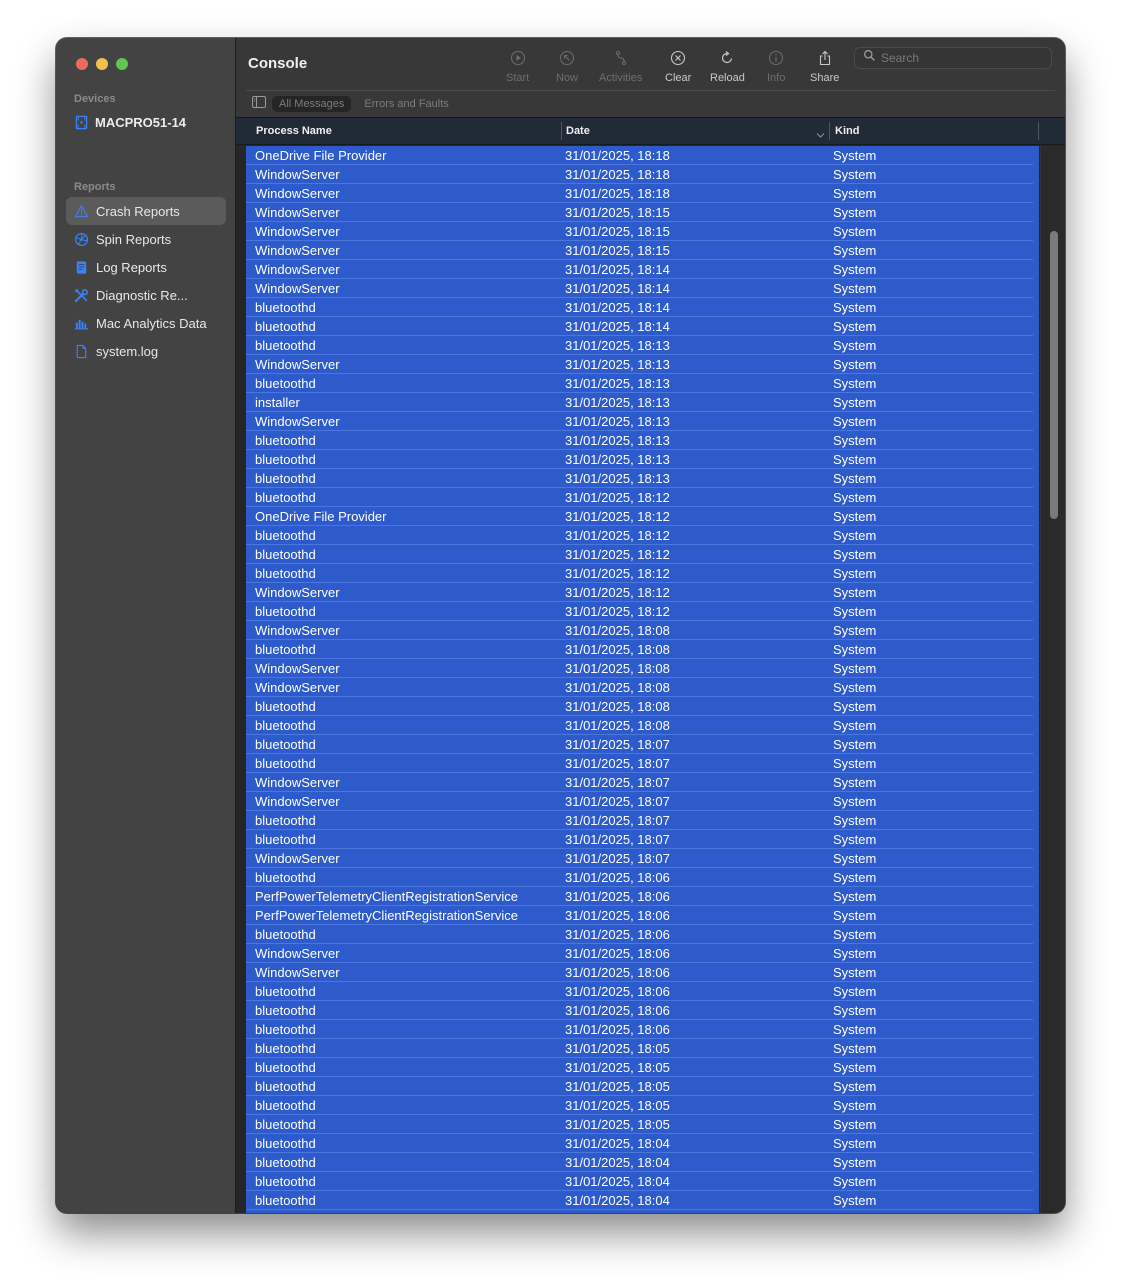 The width and height of the screenshot is (1121, 1287). Describe the element at coordinates (578, 131) in the screenshot. I see `column-header-date: Date` at that location.